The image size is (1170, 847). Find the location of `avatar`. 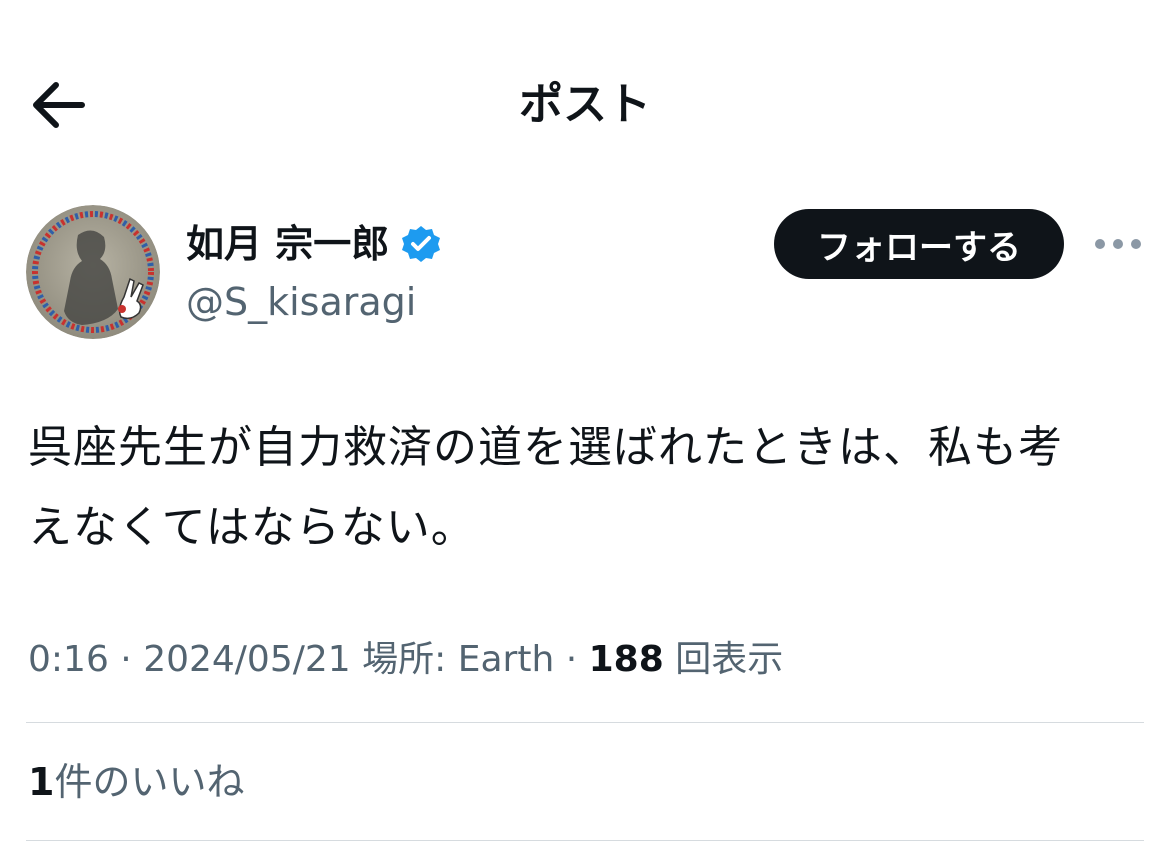

avatar is located at coordinates (93, 272).